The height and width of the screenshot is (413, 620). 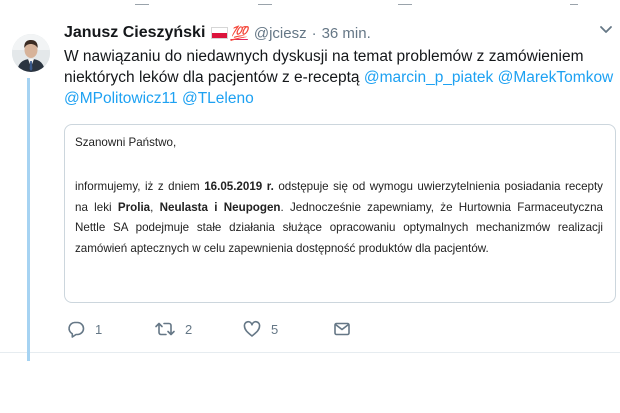 I want to click on chevron-down-icon, so click(x=606, y=29).